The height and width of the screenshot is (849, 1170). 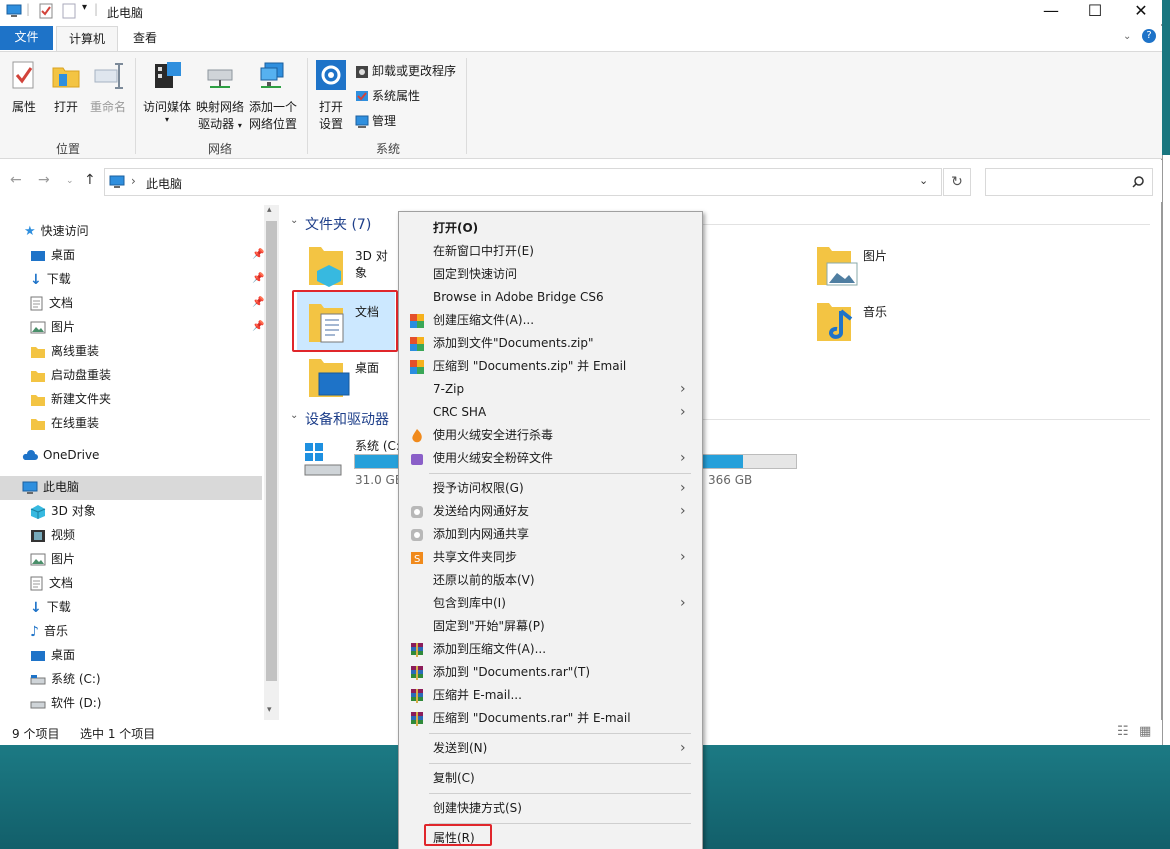 I want to click on nav-pc-downloads: ↓ 下载, so click(x=50, y=607).